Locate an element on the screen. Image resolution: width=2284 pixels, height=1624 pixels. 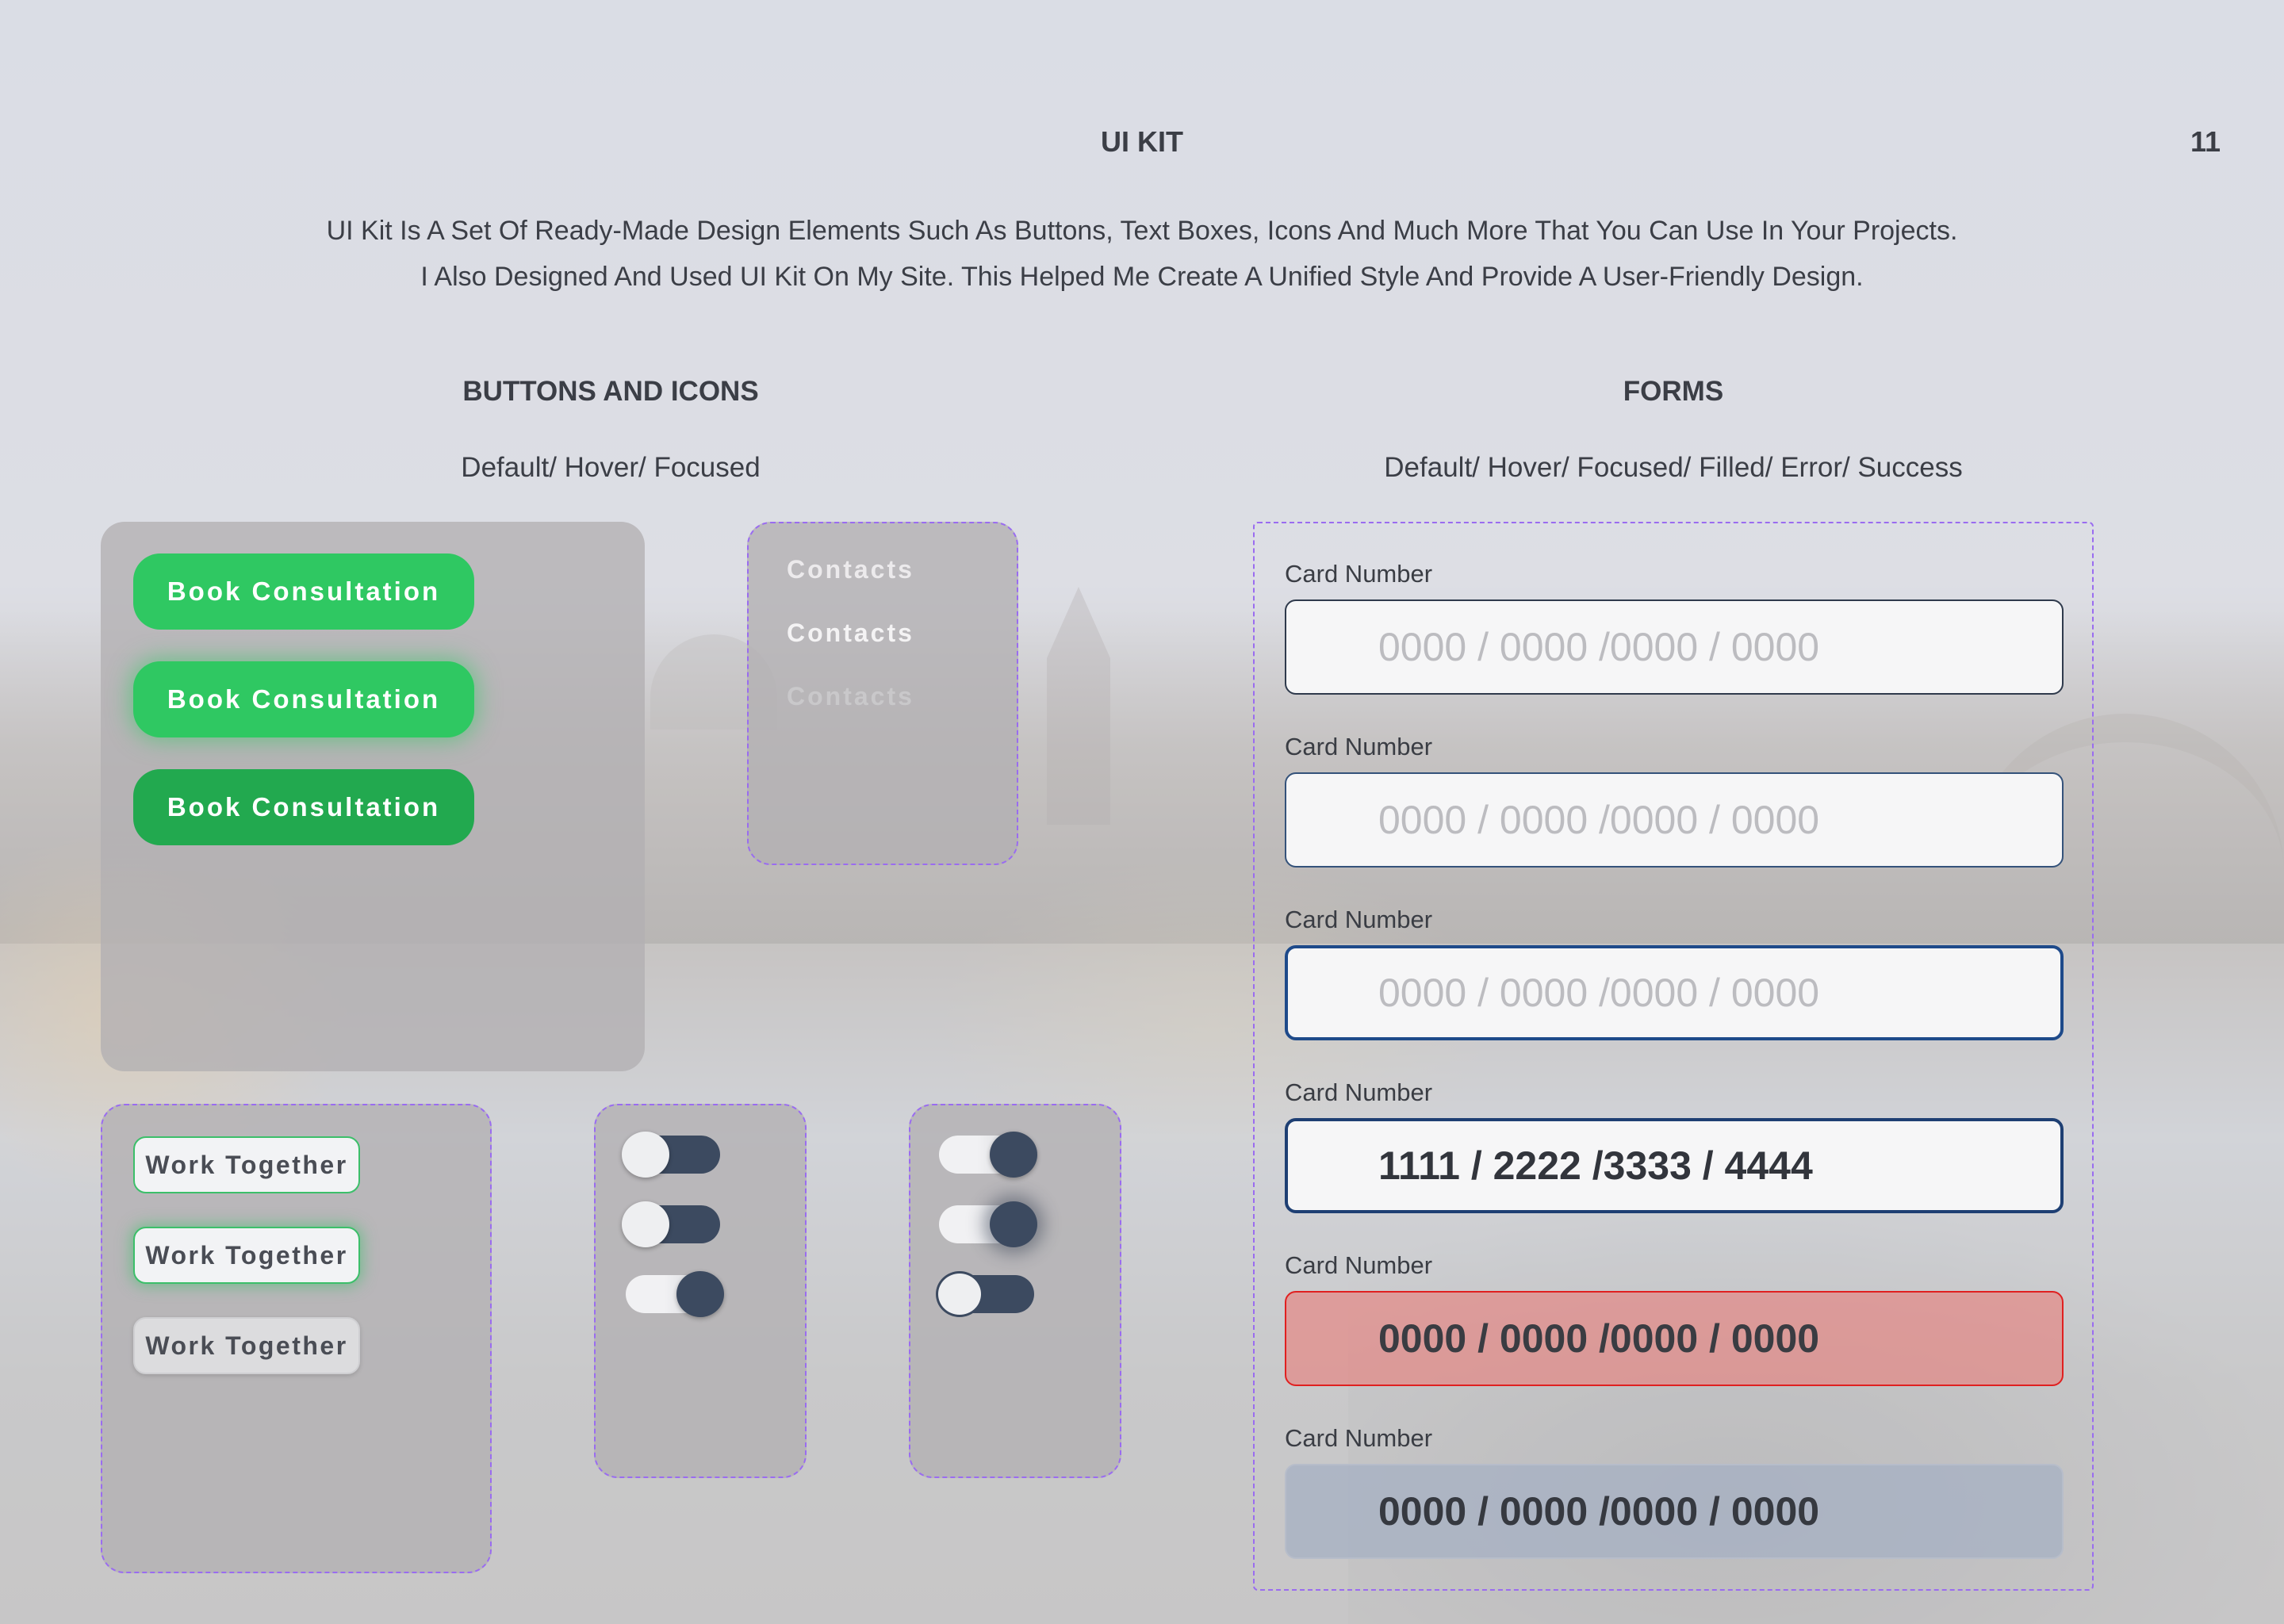
work-together-button-hover: Work Together is located at coordinates (246, 1255).